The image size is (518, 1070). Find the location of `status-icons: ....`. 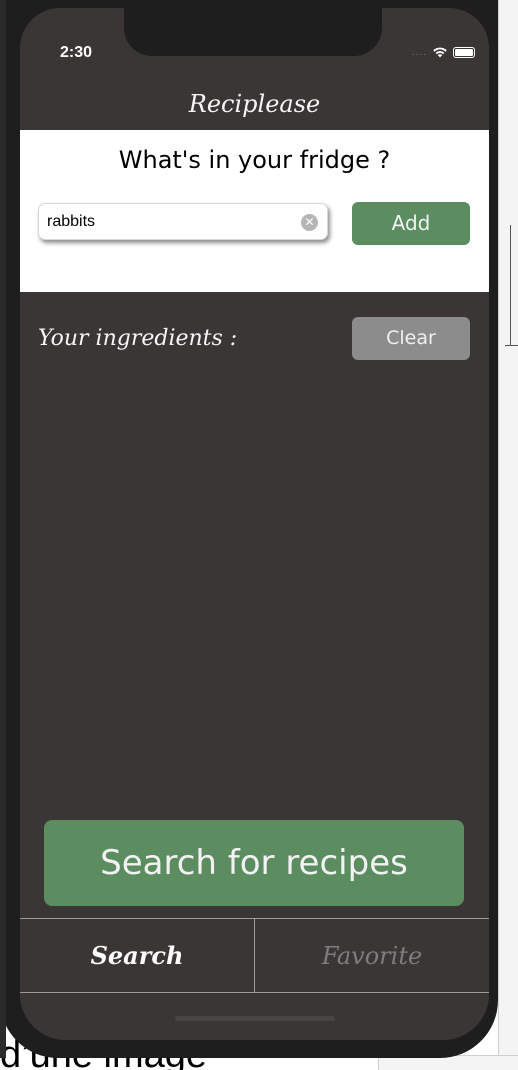

status-icons: .... is located at coordinates (444, 52).